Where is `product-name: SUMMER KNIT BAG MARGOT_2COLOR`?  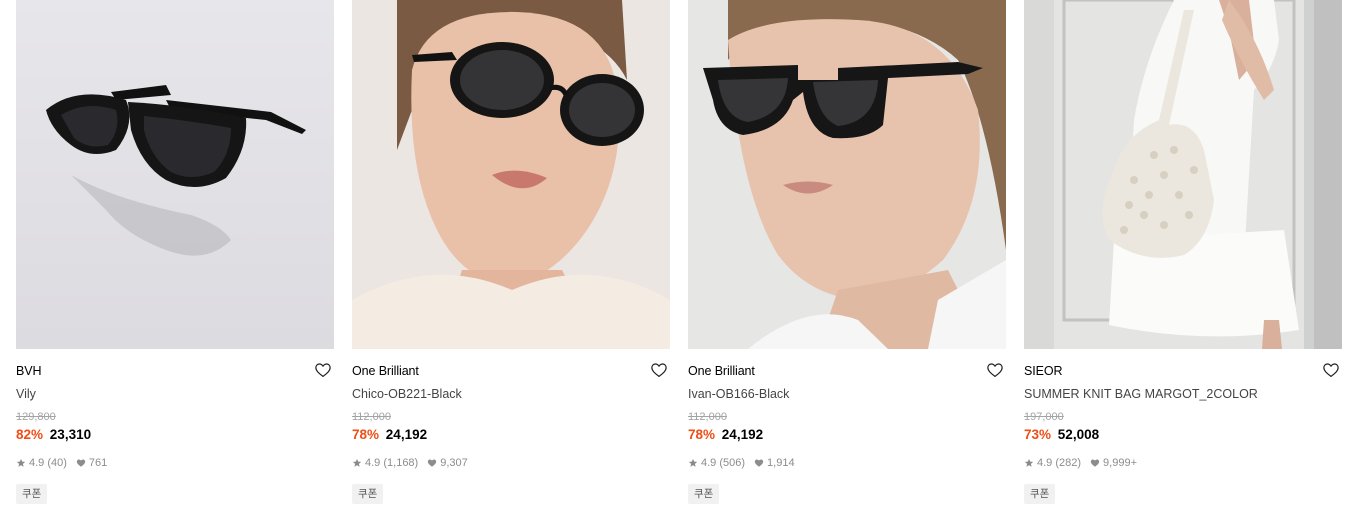 product-name: SUMMER KNIT BAG MARGOT_2COLOR is located at coordinates (1183, 394).